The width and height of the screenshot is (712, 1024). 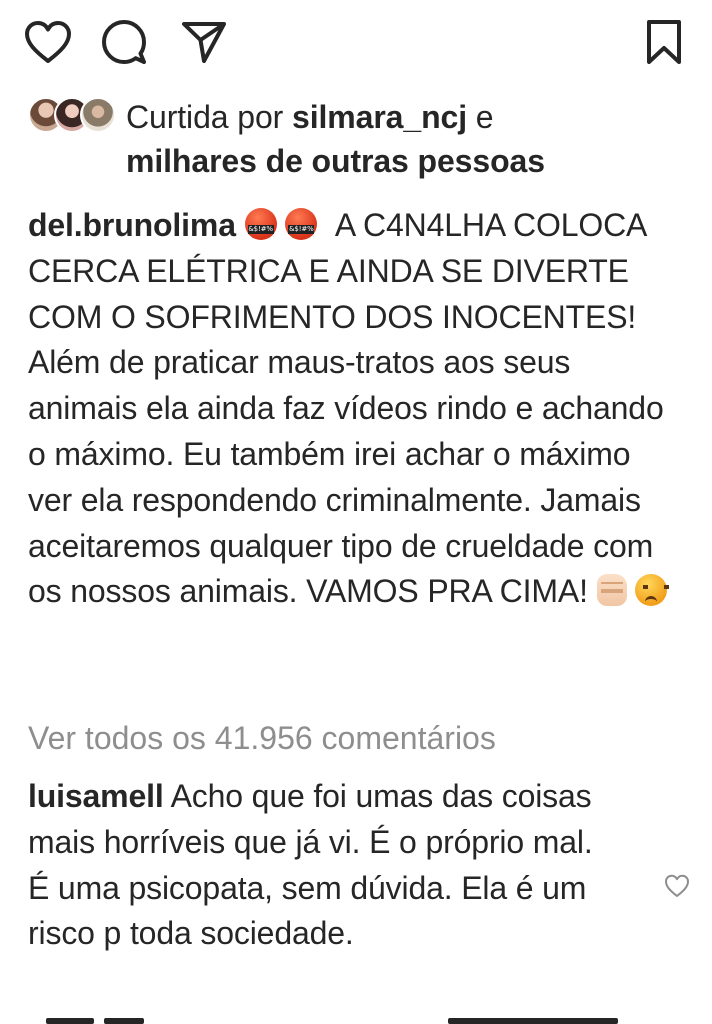 I want to click on heart-outline-small-icon, so click(x=678, y=888).